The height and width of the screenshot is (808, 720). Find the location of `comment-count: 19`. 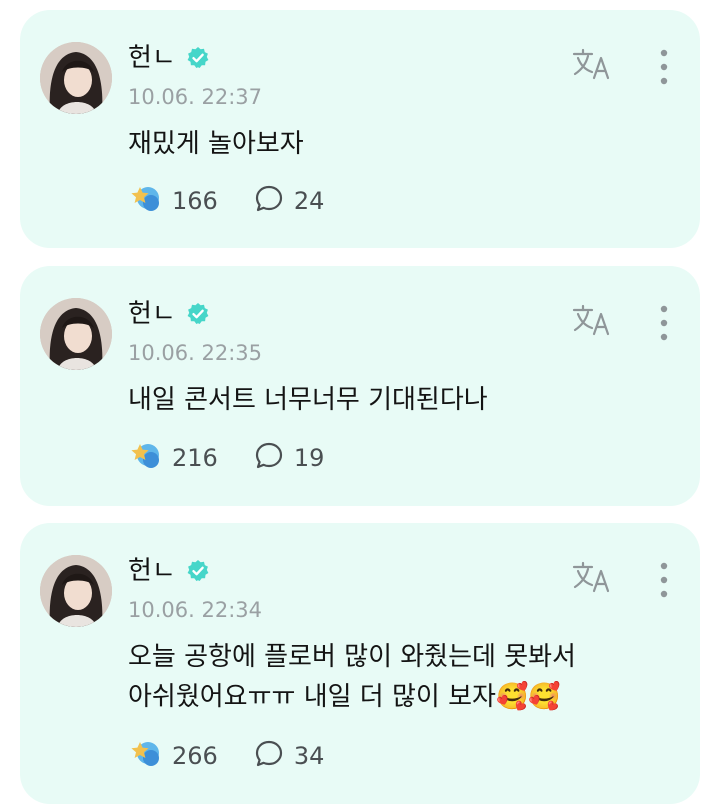

comment-count: 19 is located at coordinates (309, 458).